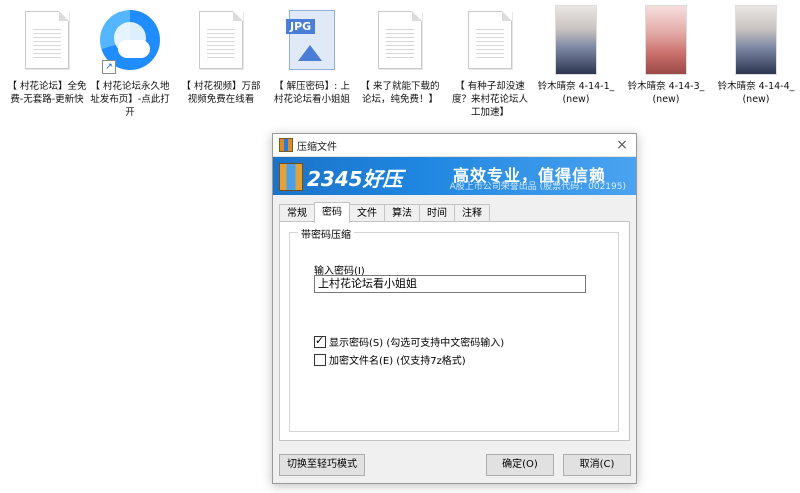 Image resolution: width=800 pixels, height=493 pixels. I want to click on desktop-item-forum-free: 【 村花论坛】全免费-无套路-更新快, so click(47, 63).